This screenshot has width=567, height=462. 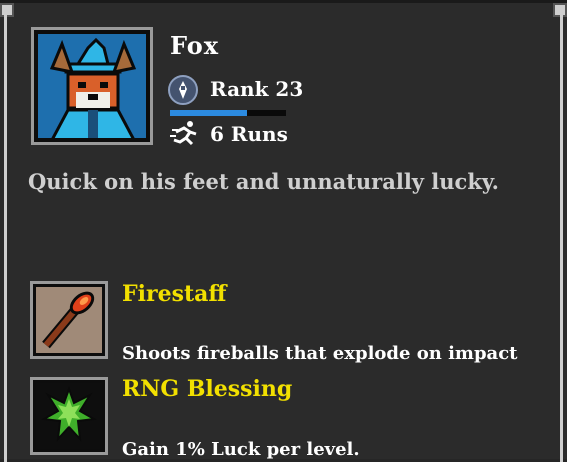 I want to click on item-desc-rng-blessing: Gain 1% Luck per level., so click(x=241, y=449).